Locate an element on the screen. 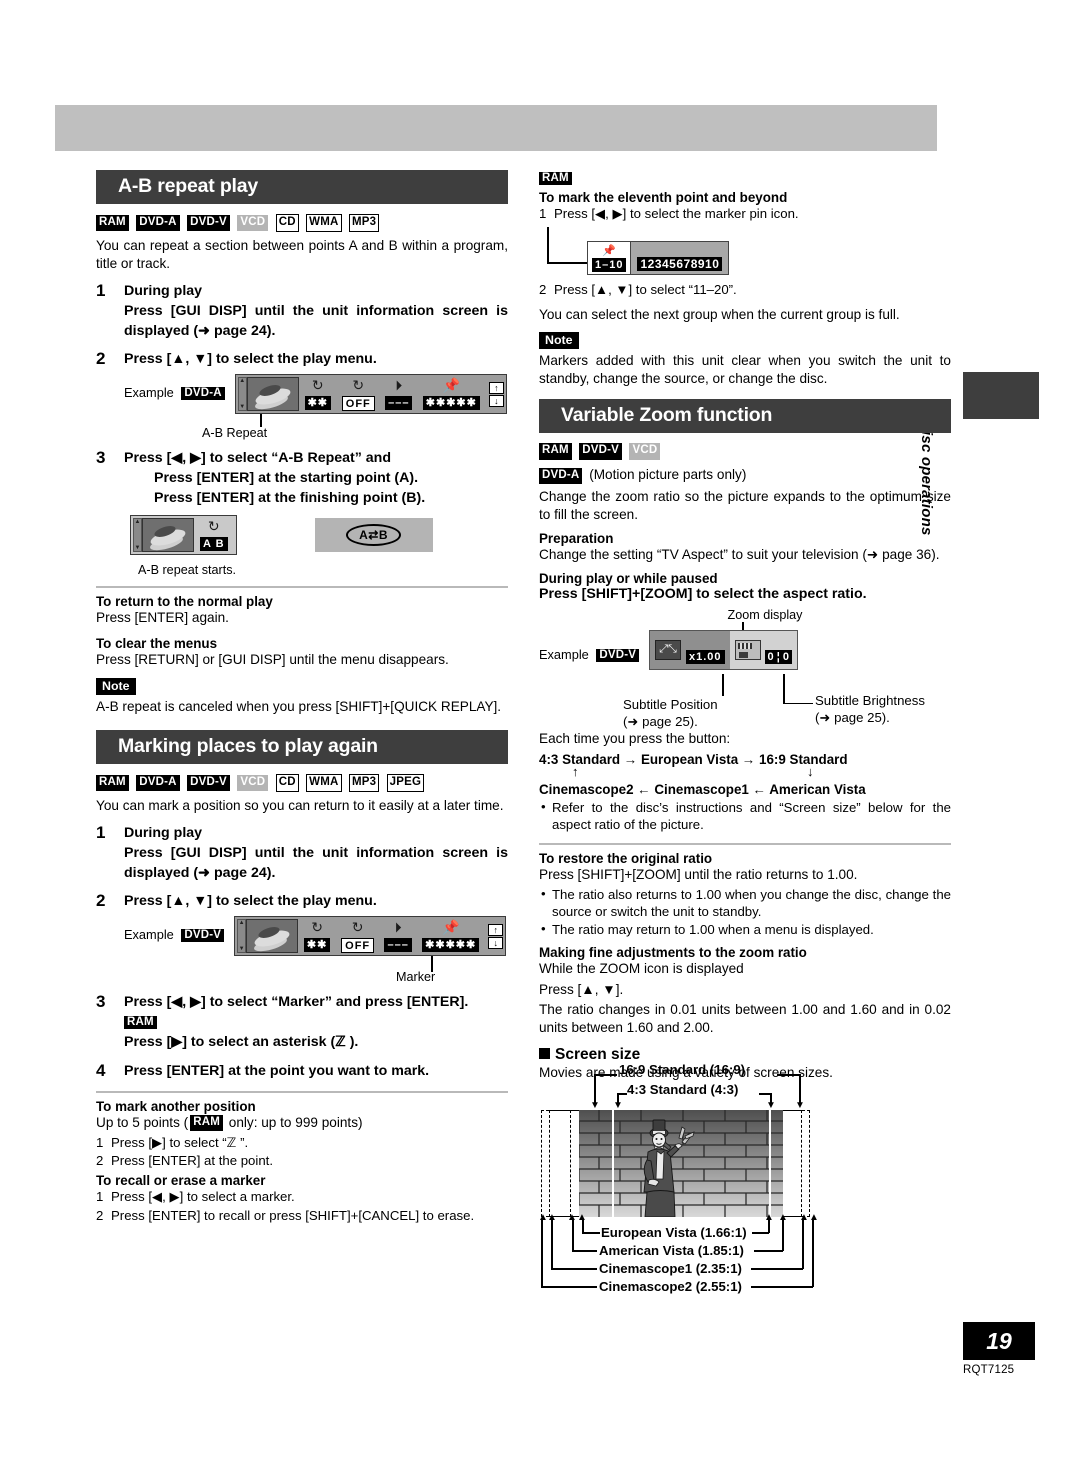  badge-jpeg: JPEG is located at coordinates (405, 783).